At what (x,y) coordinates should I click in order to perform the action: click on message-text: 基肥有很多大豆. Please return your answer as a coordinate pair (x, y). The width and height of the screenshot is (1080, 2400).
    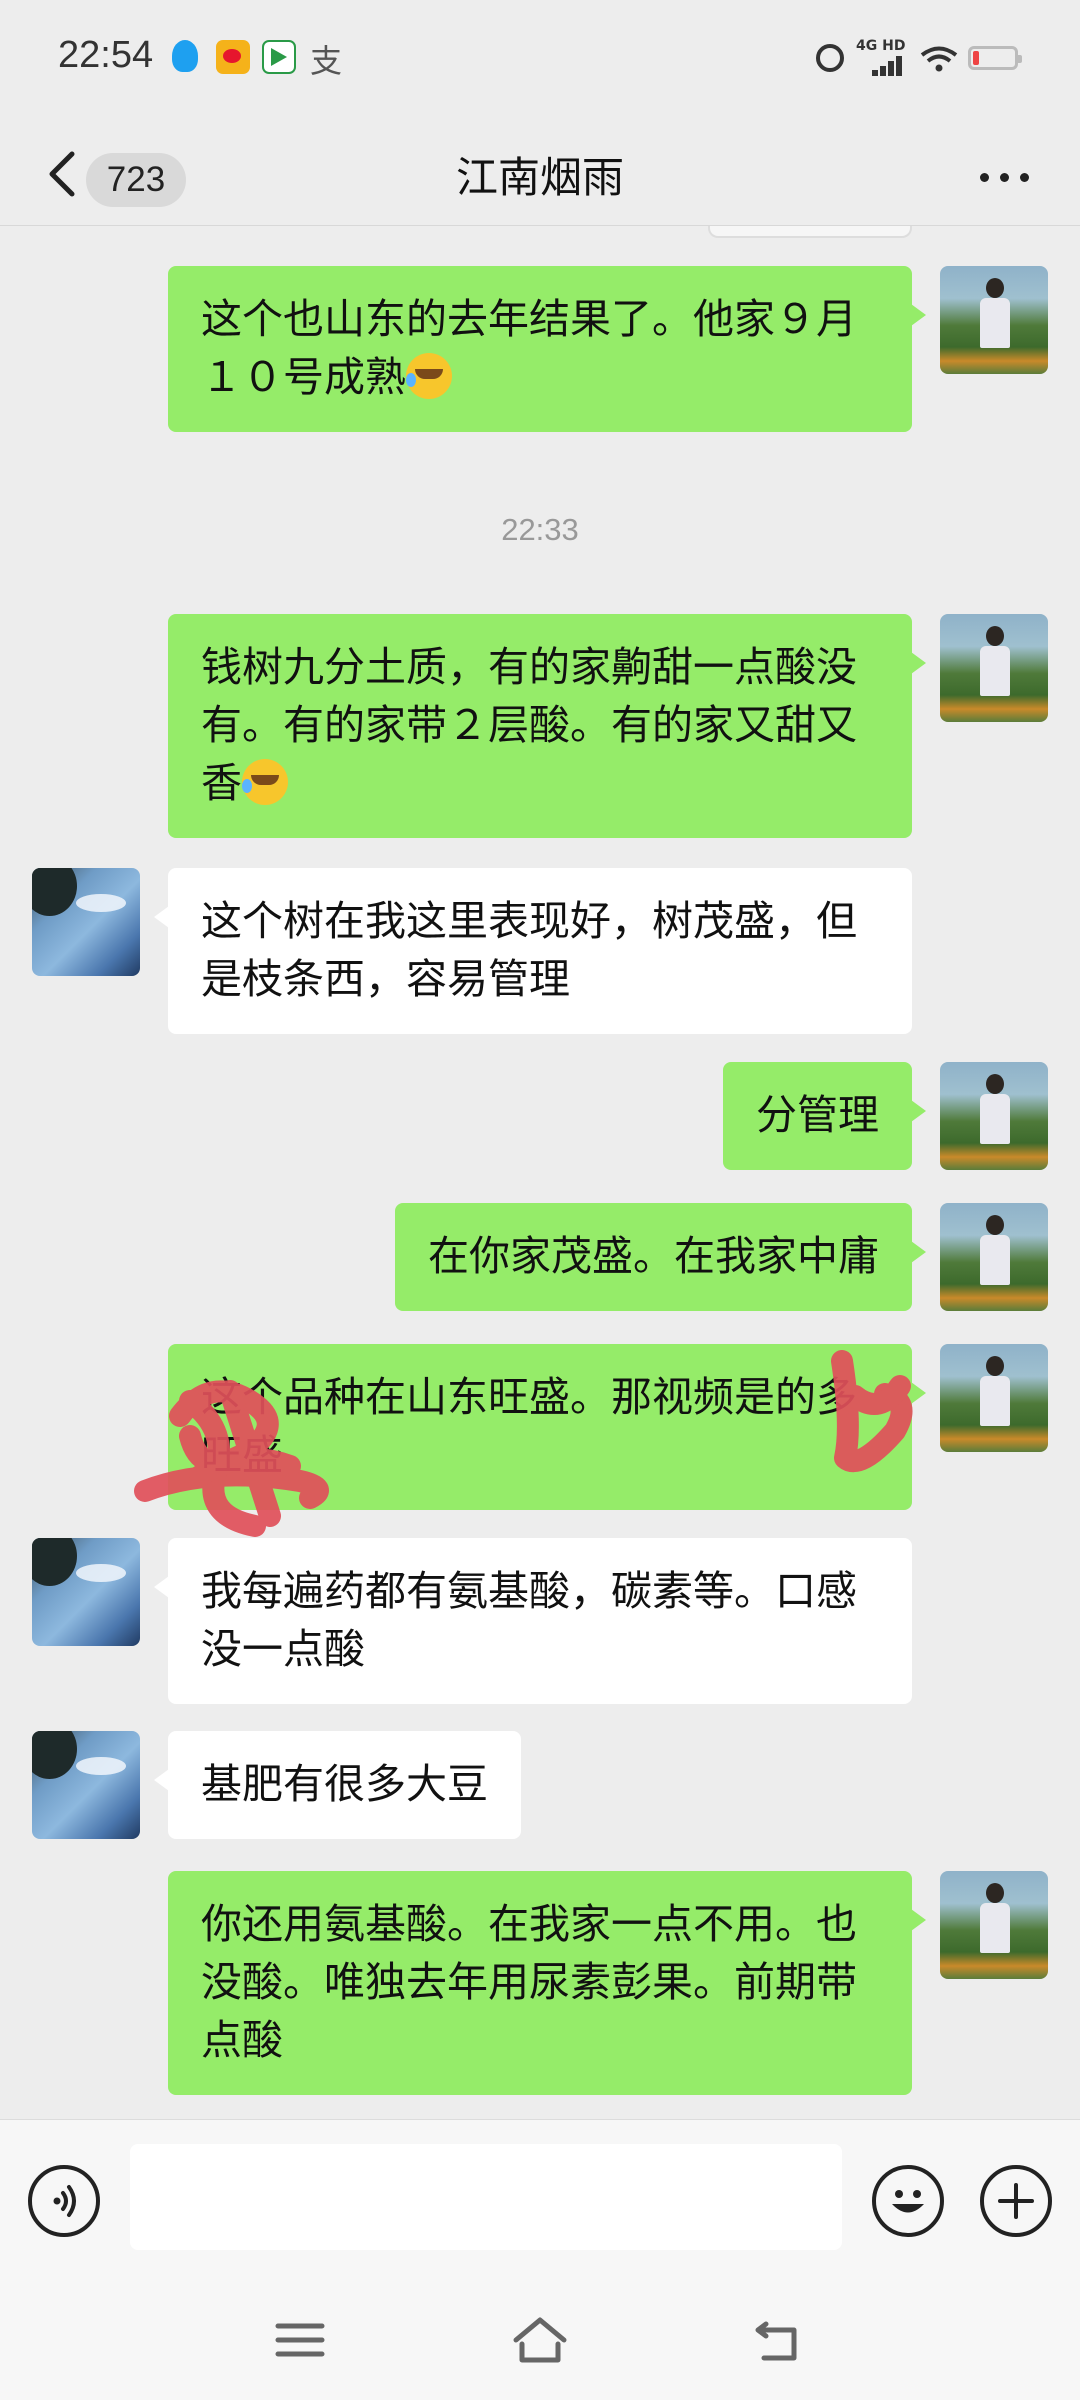
    Looking at the image, I should click on (344, 1784).